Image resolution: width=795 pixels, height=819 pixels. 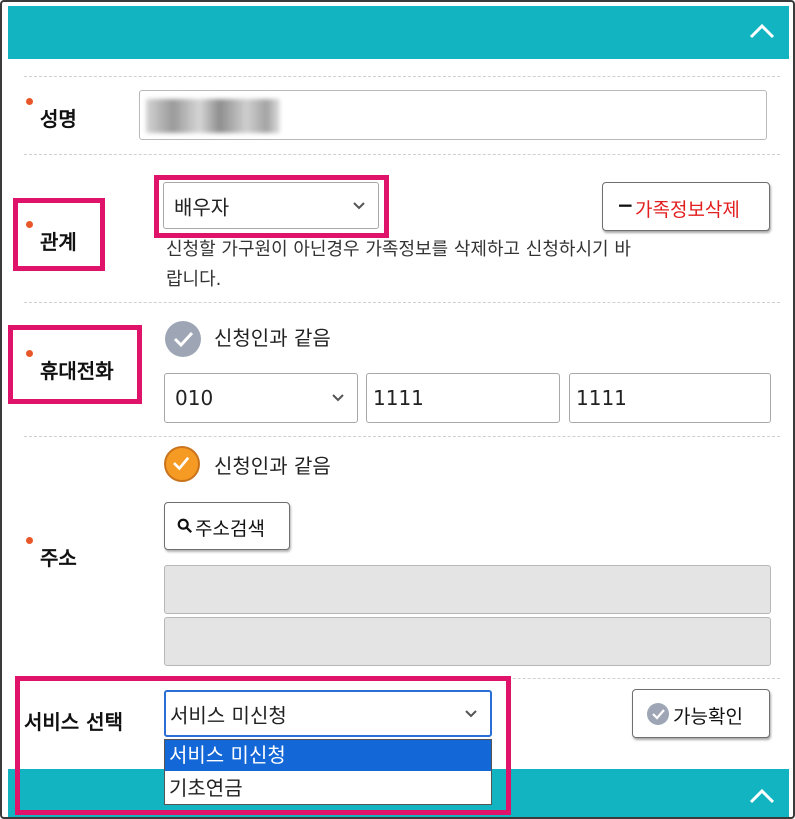 What do you see at coordinates (58, 119) in the screenshot?
I see `name-label: 성명` at bounding box center [58, 119].